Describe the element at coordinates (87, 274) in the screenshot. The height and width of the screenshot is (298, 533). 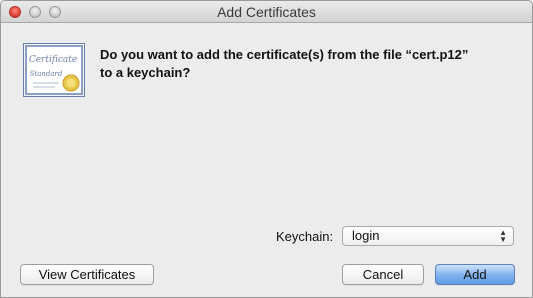
I see `view-certificates-button: View Certificates` at that location.